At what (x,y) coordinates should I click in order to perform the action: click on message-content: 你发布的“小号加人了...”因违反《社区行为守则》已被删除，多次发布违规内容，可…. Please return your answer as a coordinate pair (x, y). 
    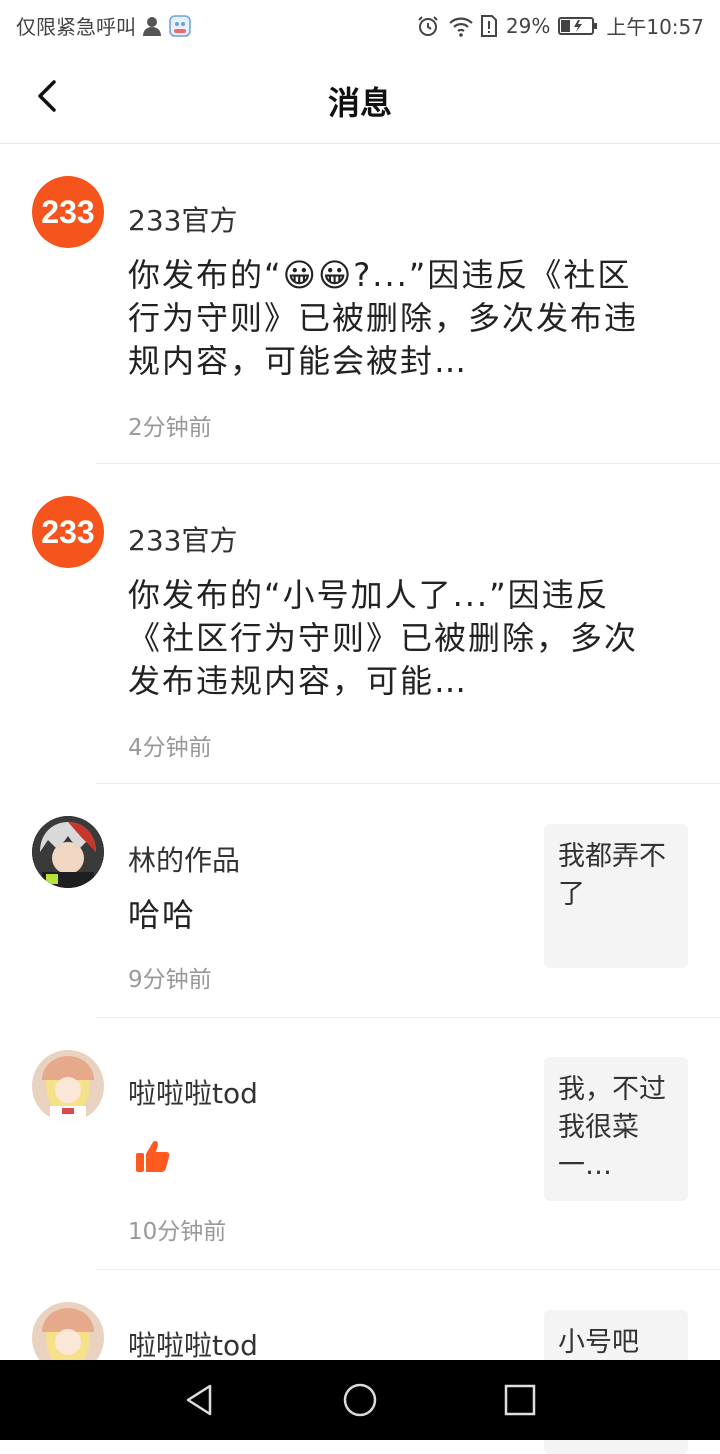
    Looking at the image, I should click on (388, 638).